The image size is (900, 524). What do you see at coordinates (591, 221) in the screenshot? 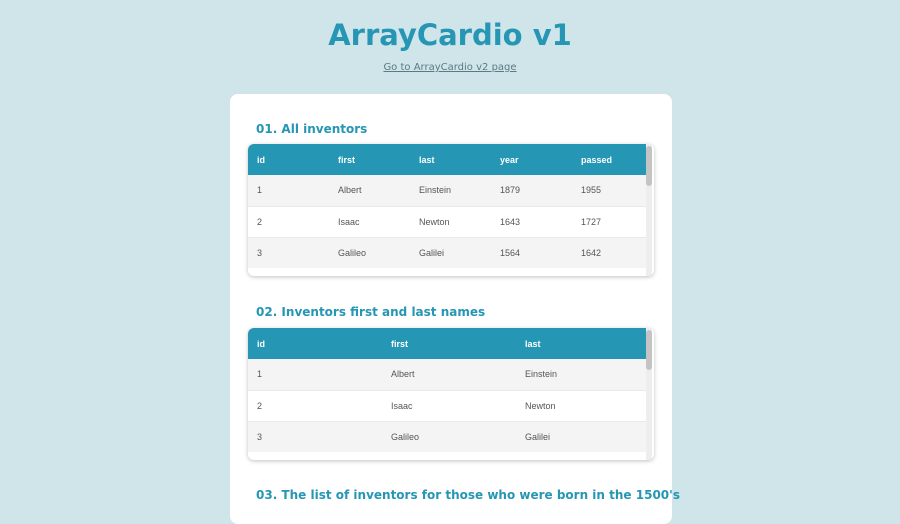
I see `cell-passed: 1727` at bounding box center [591, 221].